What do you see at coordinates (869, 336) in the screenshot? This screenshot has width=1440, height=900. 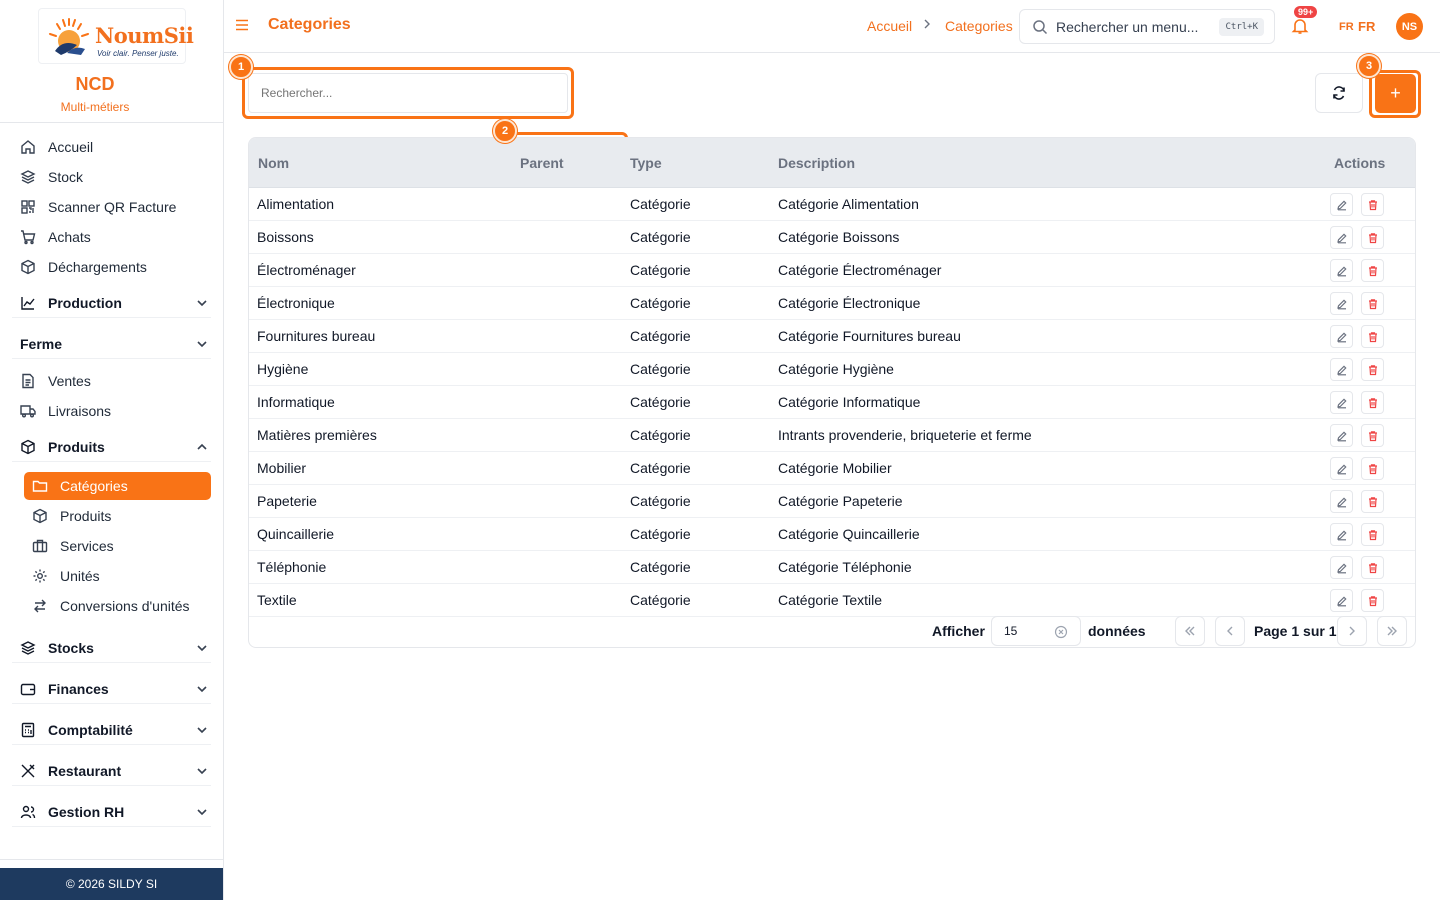 I see `cell-description: Catégorie Fournitures bureau` at bounding box center [869, 336].